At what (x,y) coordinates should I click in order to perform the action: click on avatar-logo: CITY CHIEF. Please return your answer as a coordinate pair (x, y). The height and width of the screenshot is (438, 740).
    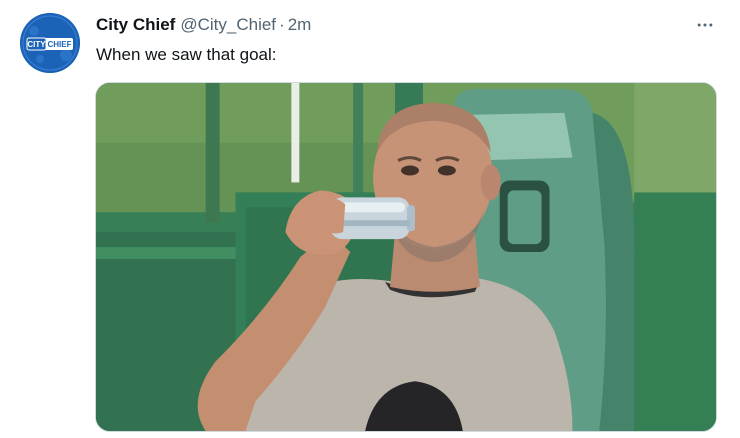
    Looking at the image, I should click on (50, 43).